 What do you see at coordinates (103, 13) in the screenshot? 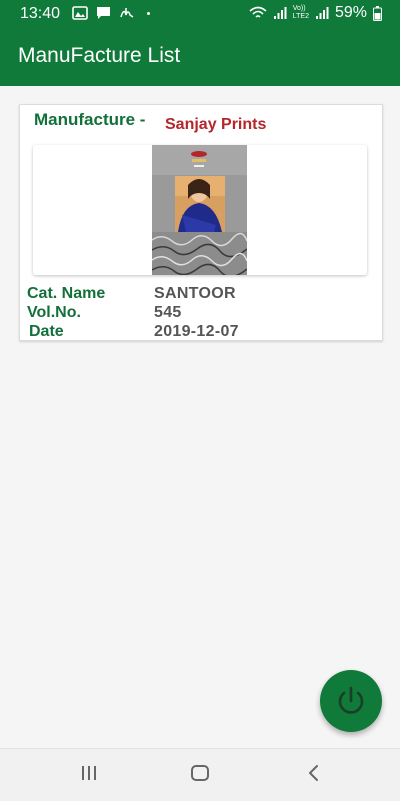
I see `message-icon` at bounding box center [103, 13].